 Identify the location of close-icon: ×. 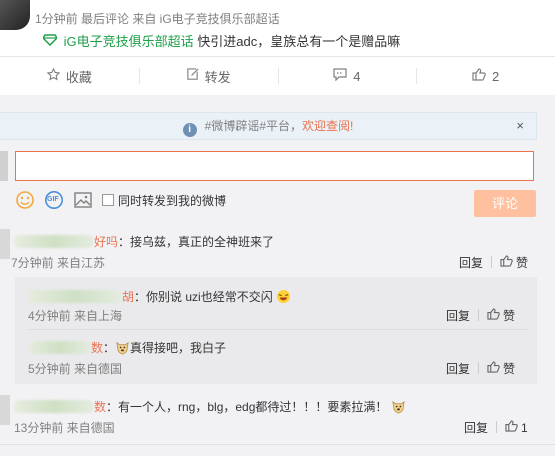
(520, 126).